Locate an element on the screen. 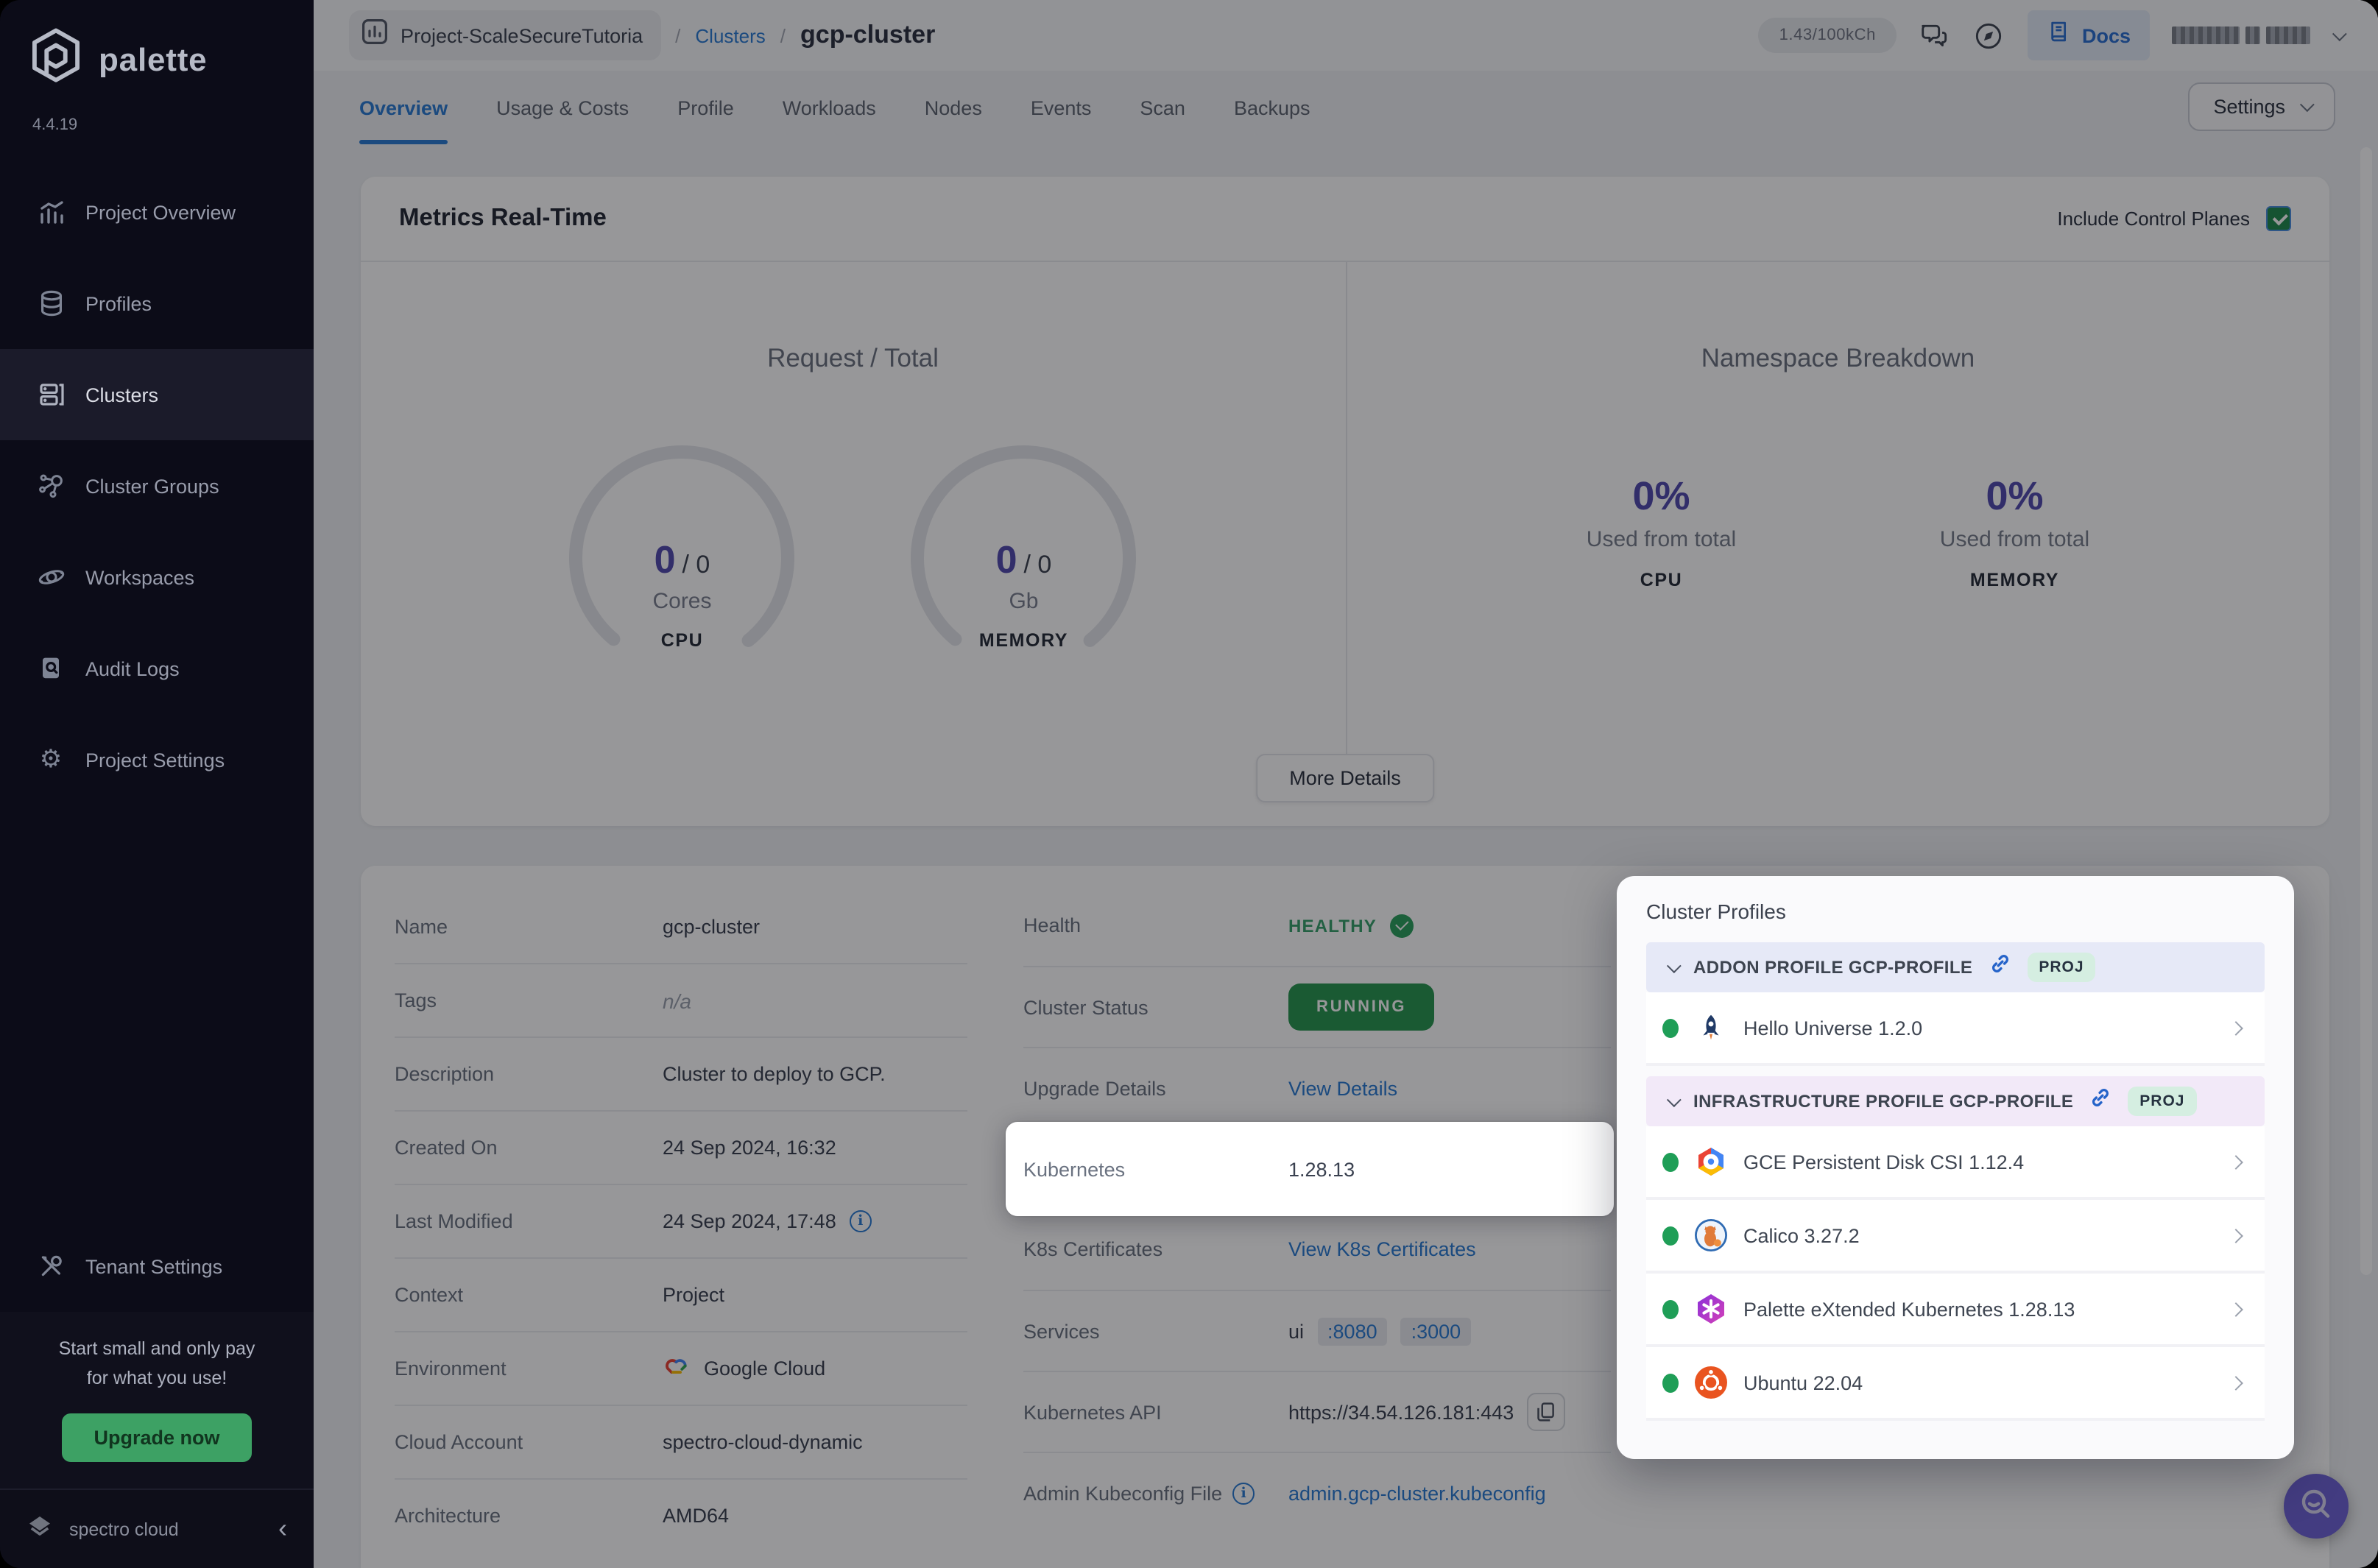  sidebar-item-project-overview: Project Overview is located at coordinates (157, 212).